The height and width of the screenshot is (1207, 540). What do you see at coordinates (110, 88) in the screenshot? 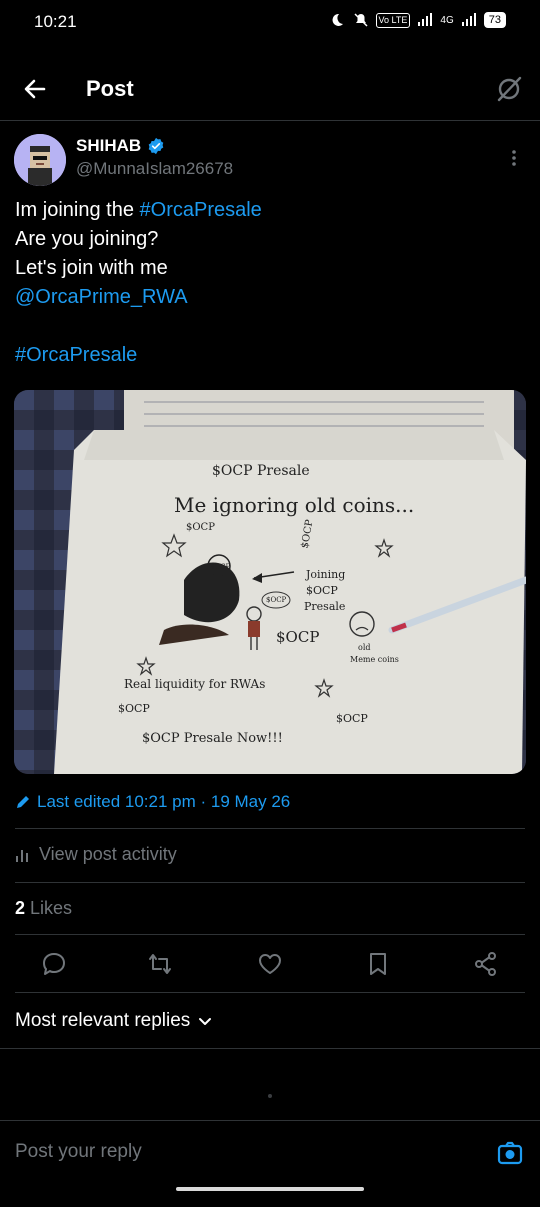
I see `page-title: Post` at bounding box center [110, 88].